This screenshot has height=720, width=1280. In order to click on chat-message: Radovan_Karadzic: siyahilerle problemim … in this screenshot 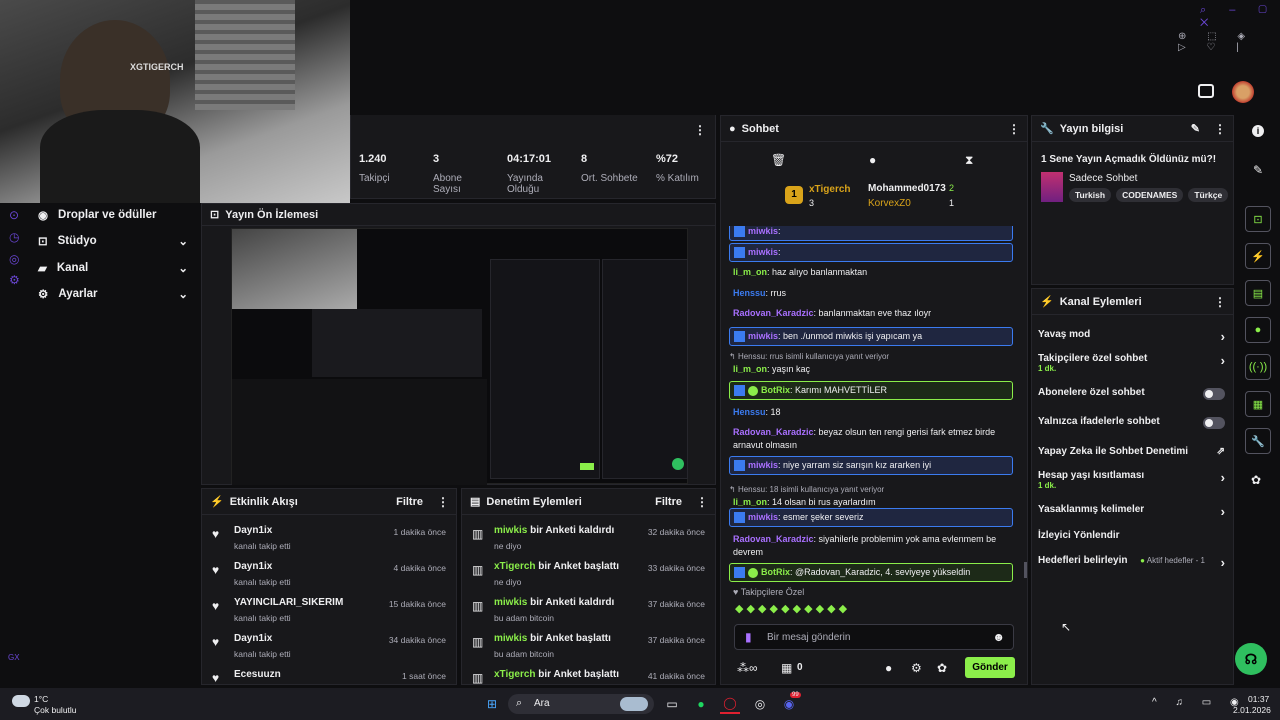, I will do `click(871, 546)`.